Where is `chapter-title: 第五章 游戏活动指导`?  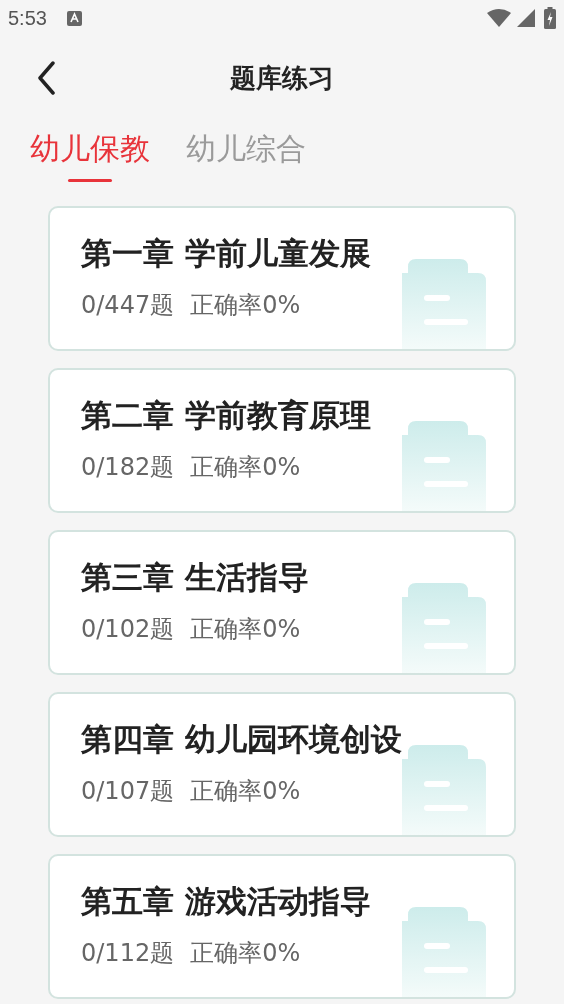 chapter-title: 第五章 游戏活动指导 is located at coordinates (226, 901).